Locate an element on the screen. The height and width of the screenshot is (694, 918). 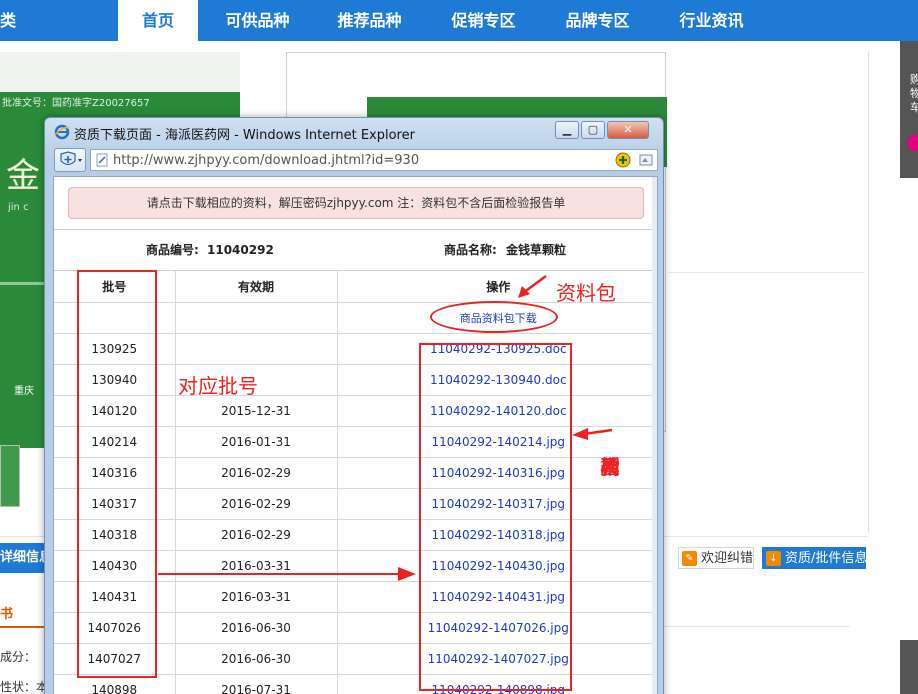
qc-arrow is located at coordinates (598, 432).